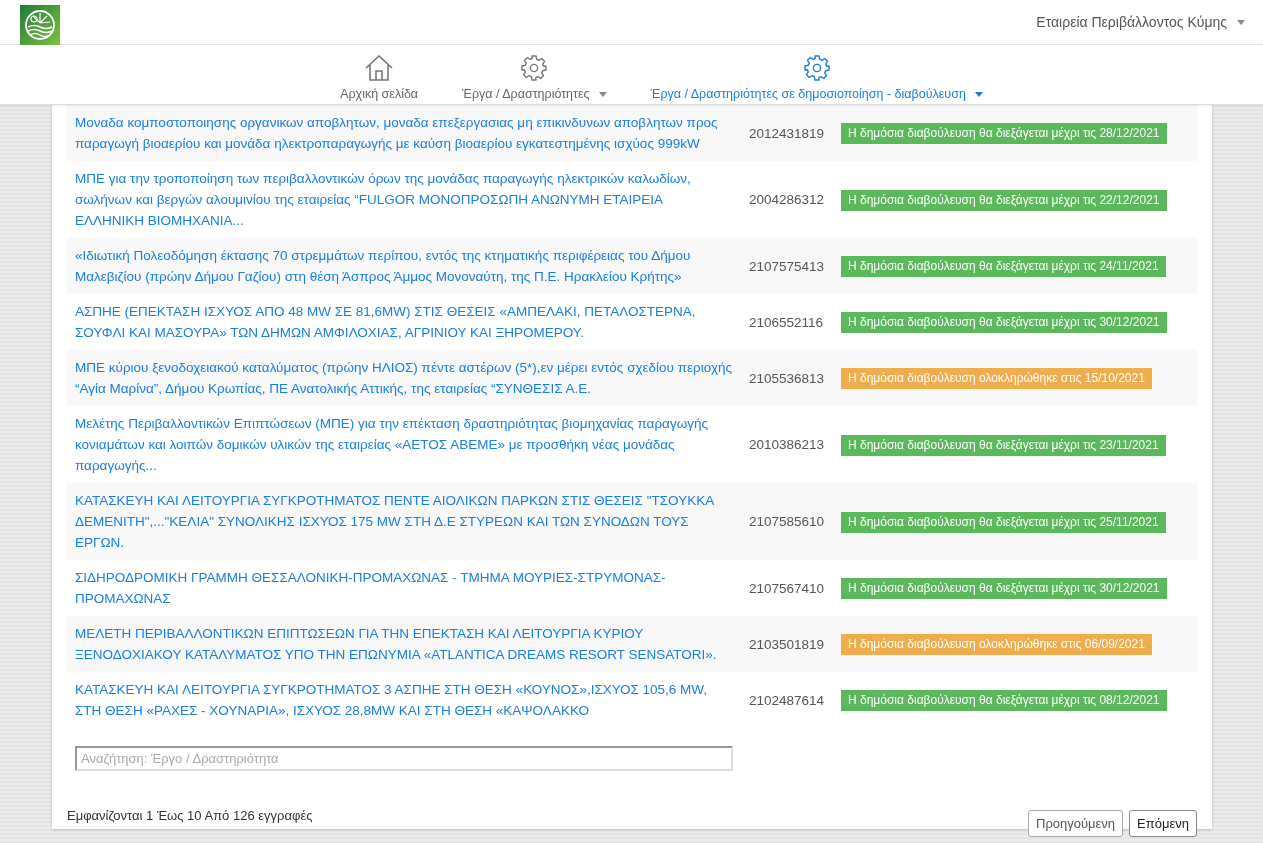 The image size is (1263, 843). What do you see at coordinates (1004, 200) in the screenshot?
I see `status-badge: Η δημόσια διαβούλευση θα διεξάγεται μέχρι τις 22/12/2021` at bounding box center [1004, 200].